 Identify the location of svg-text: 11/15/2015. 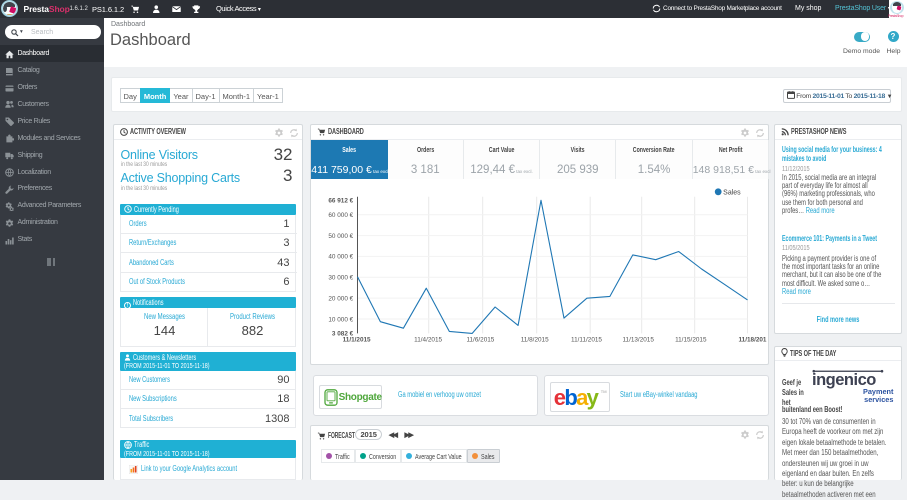
(691, 339).